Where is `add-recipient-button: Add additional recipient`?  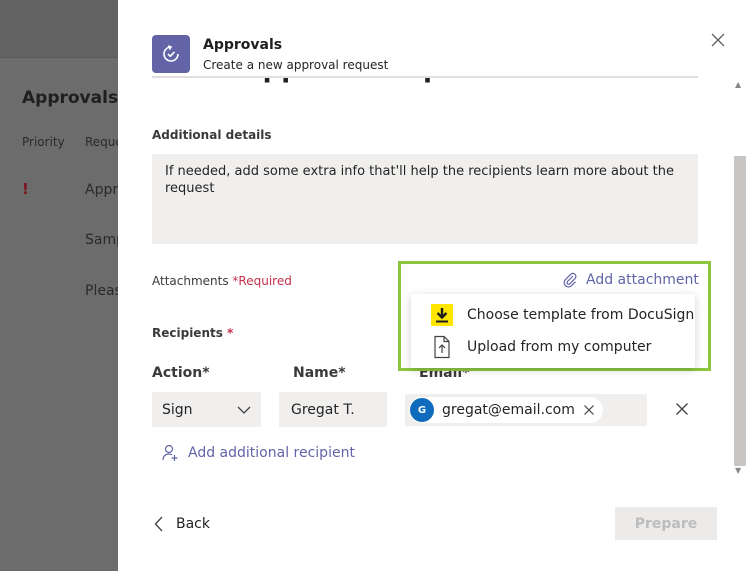
add-recipient-button: Add additional recipient is located at coordinates (258, 453).